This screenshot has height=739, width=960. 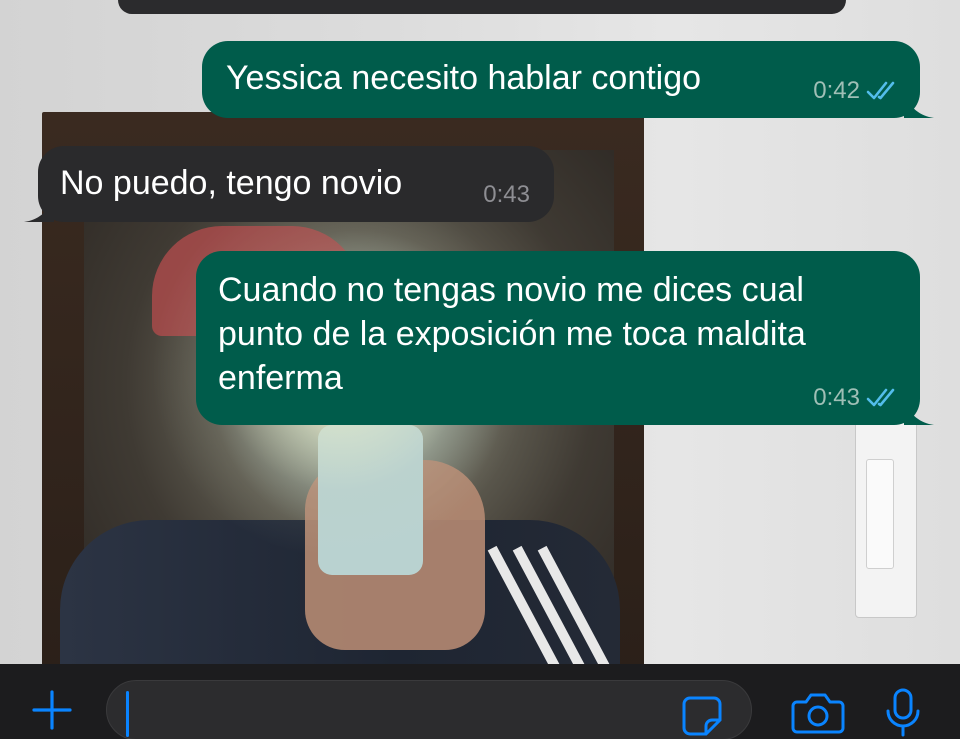 I want to click on message-compose-field, so click(x=429, y=709).